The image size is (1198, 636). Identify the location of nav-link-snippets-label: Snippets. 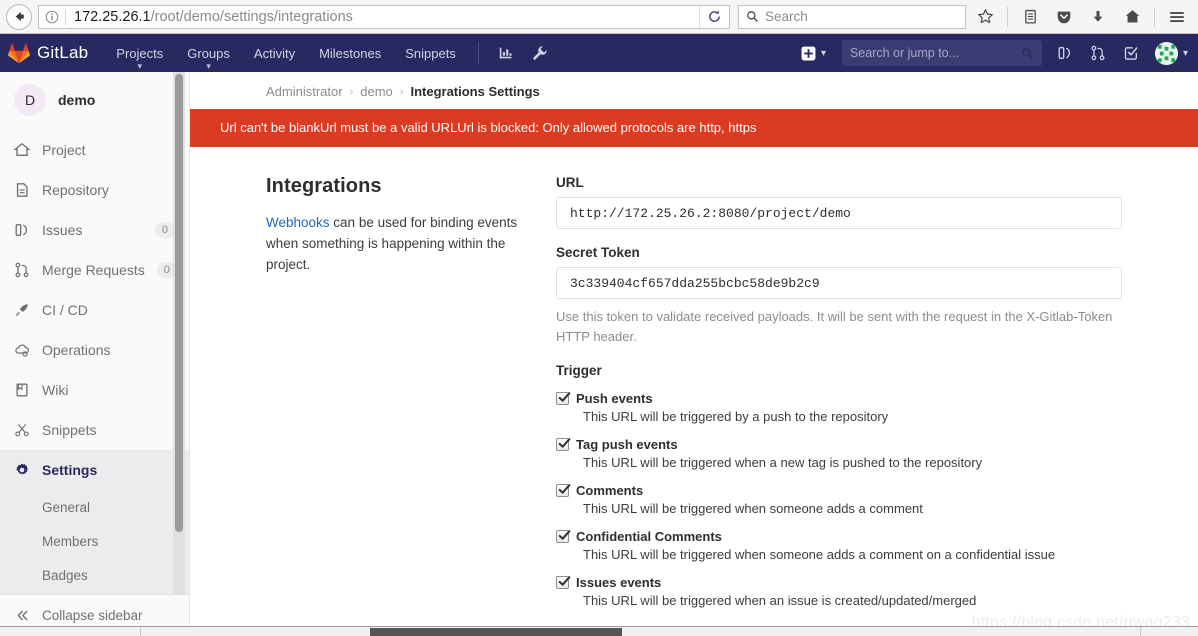
(430, 53).